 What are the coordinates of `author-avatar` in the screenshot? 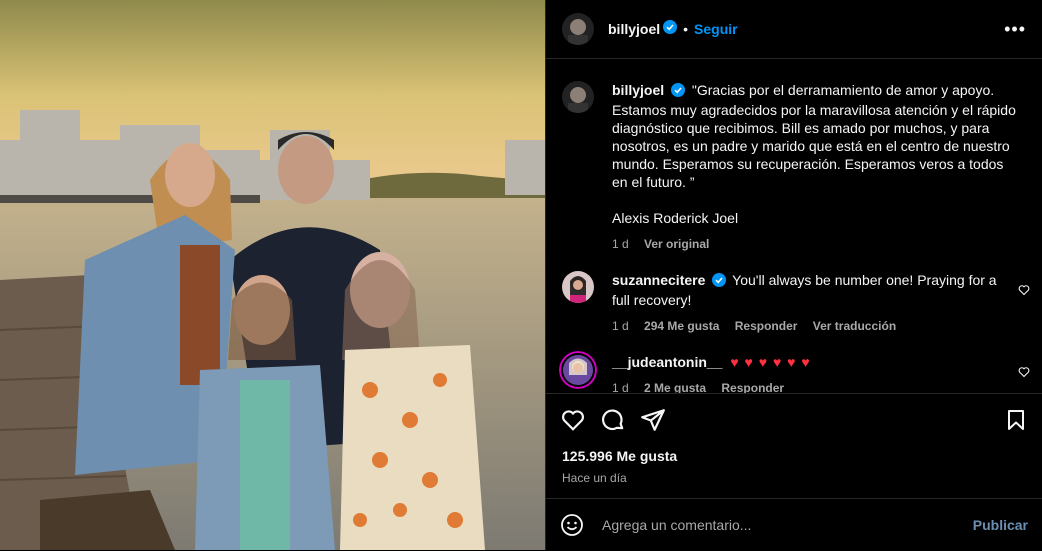 It's located at (578, 29).